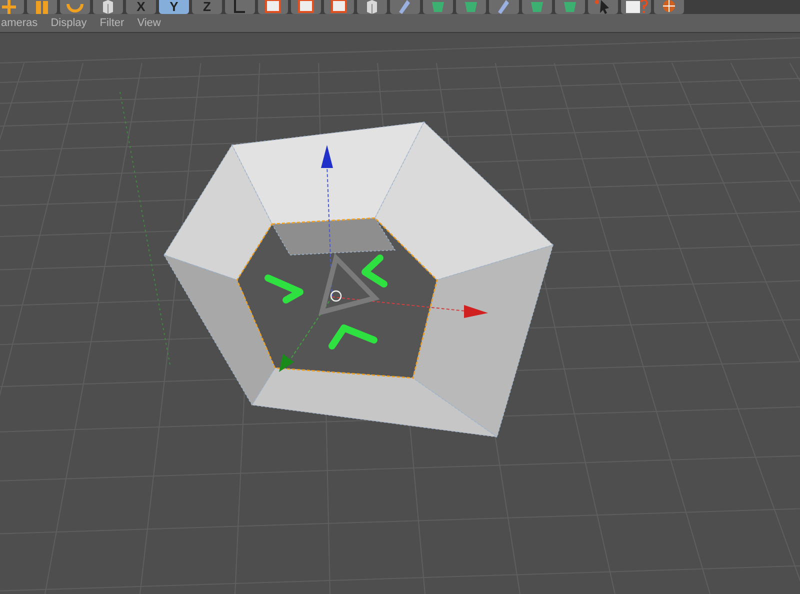 This screenshot has height=594, width=800. I want to click on menu-item: View, so click(149, 23).